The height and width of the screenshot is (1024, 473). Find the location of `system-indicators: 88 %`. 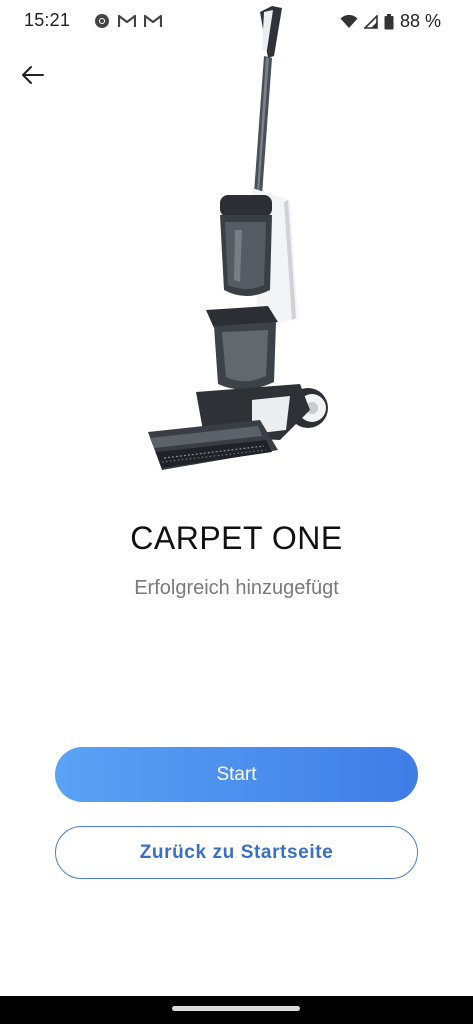

system-indicators: 88 % is located at coordinates (390, 21).